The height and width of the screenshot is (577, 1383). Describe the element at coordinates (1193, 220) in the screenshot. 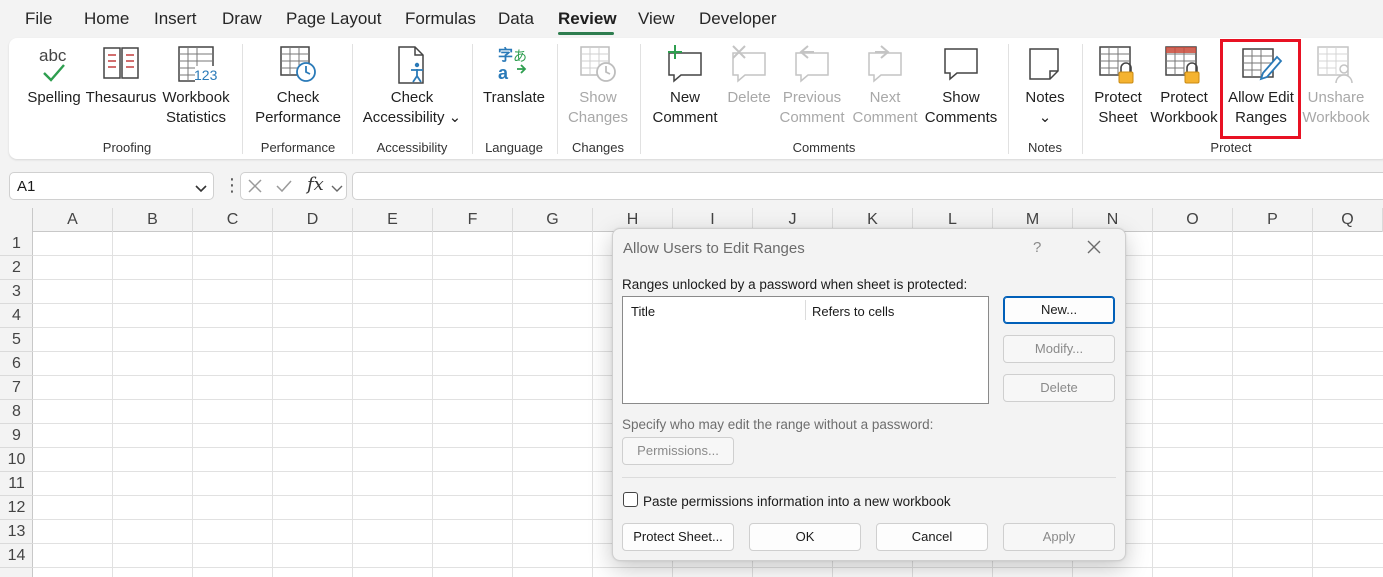

I see `column-header-o: O` at that location.